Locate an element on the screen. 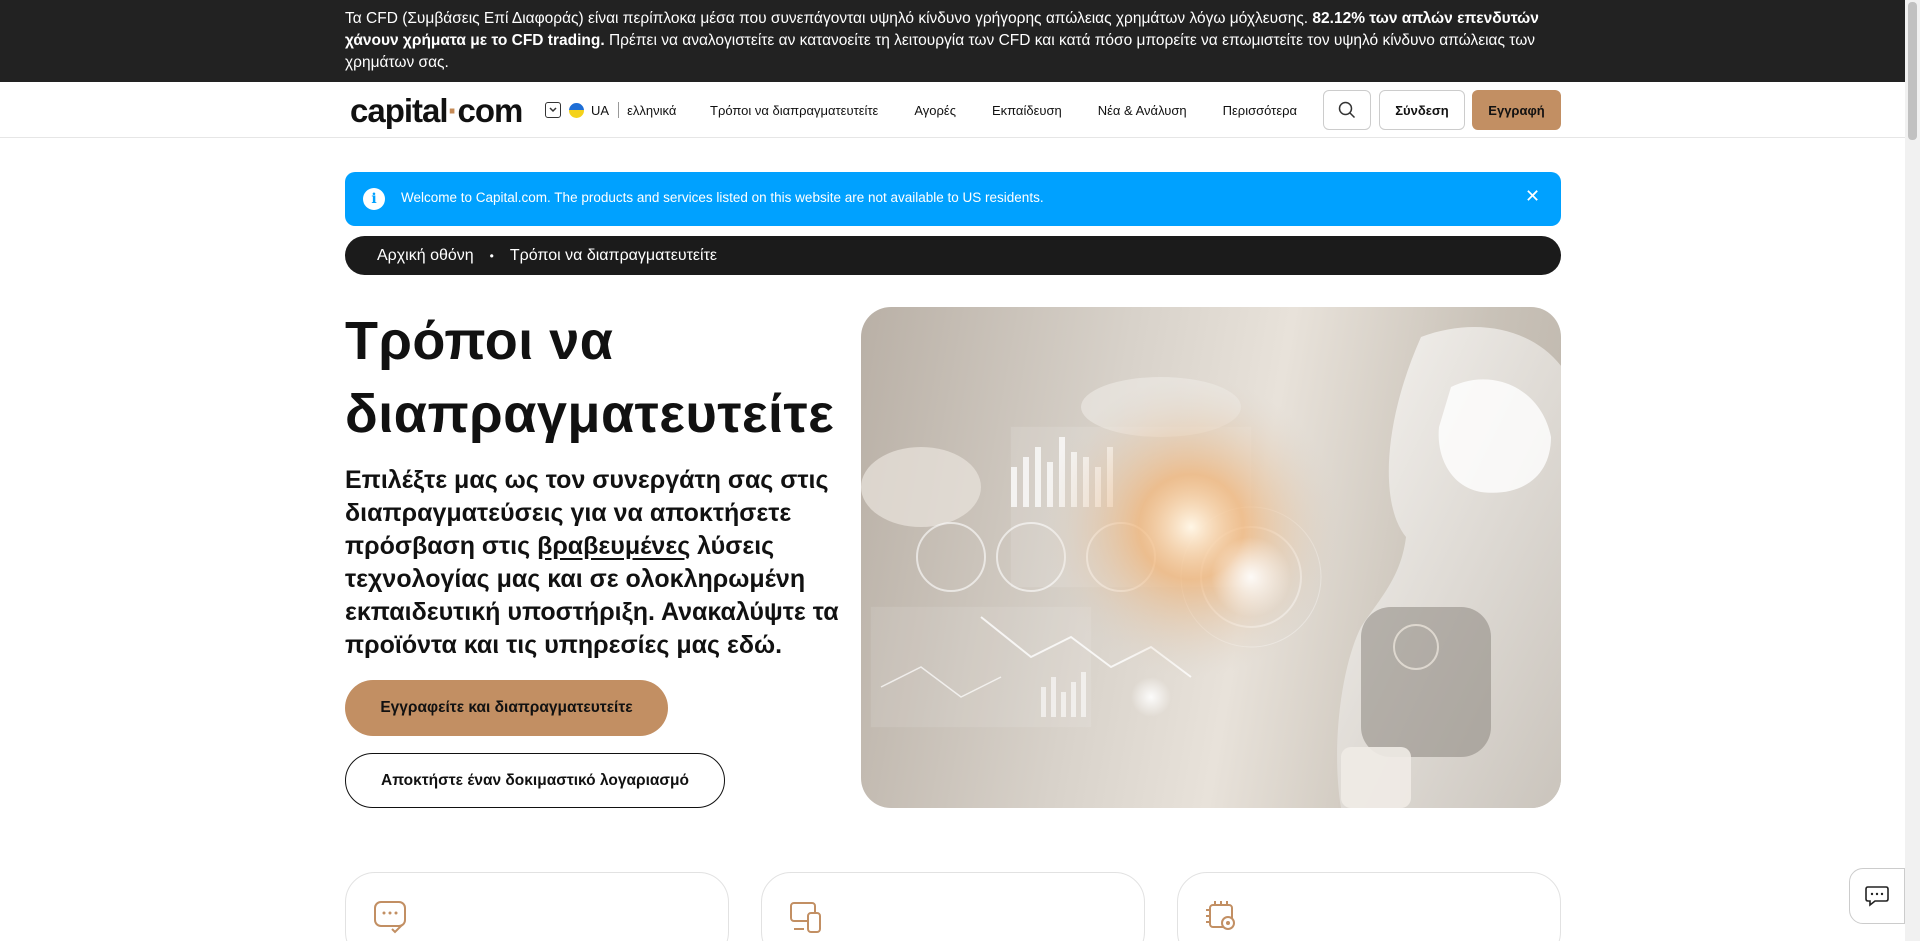  ukraine-flag-icon is located at coordinates (576, 110).